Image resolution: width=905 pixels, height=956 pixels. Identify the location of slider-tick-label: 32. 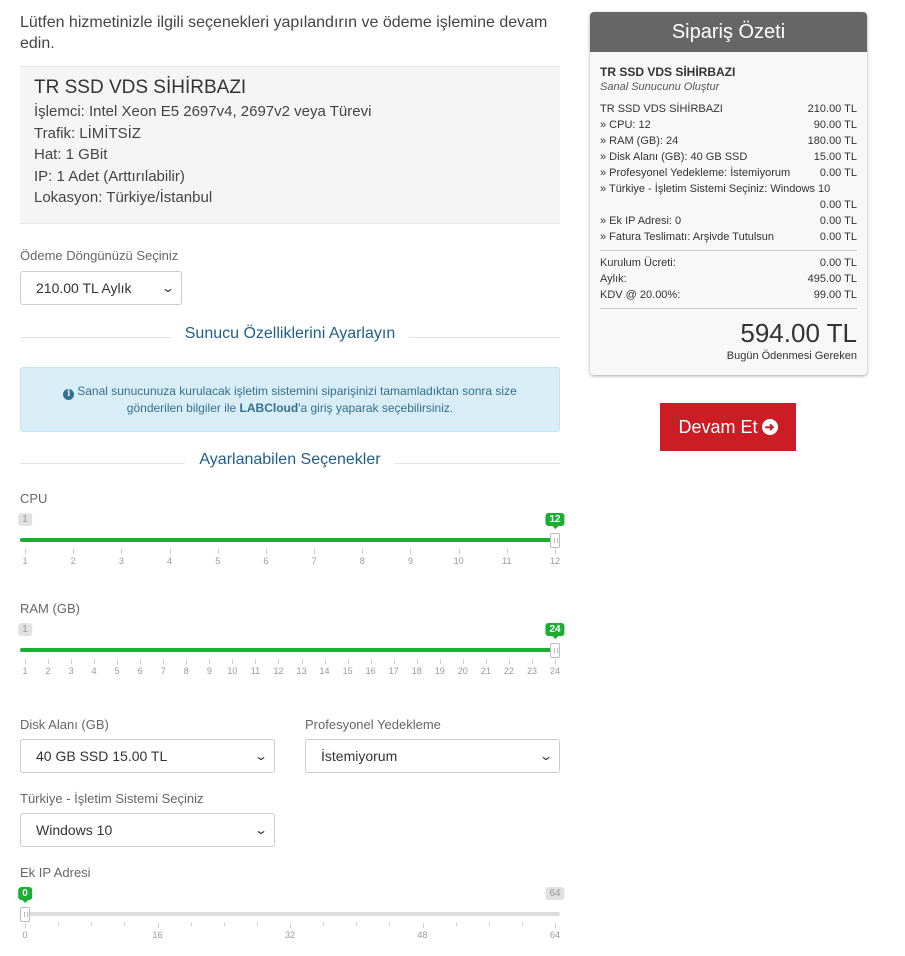
(290, 934).